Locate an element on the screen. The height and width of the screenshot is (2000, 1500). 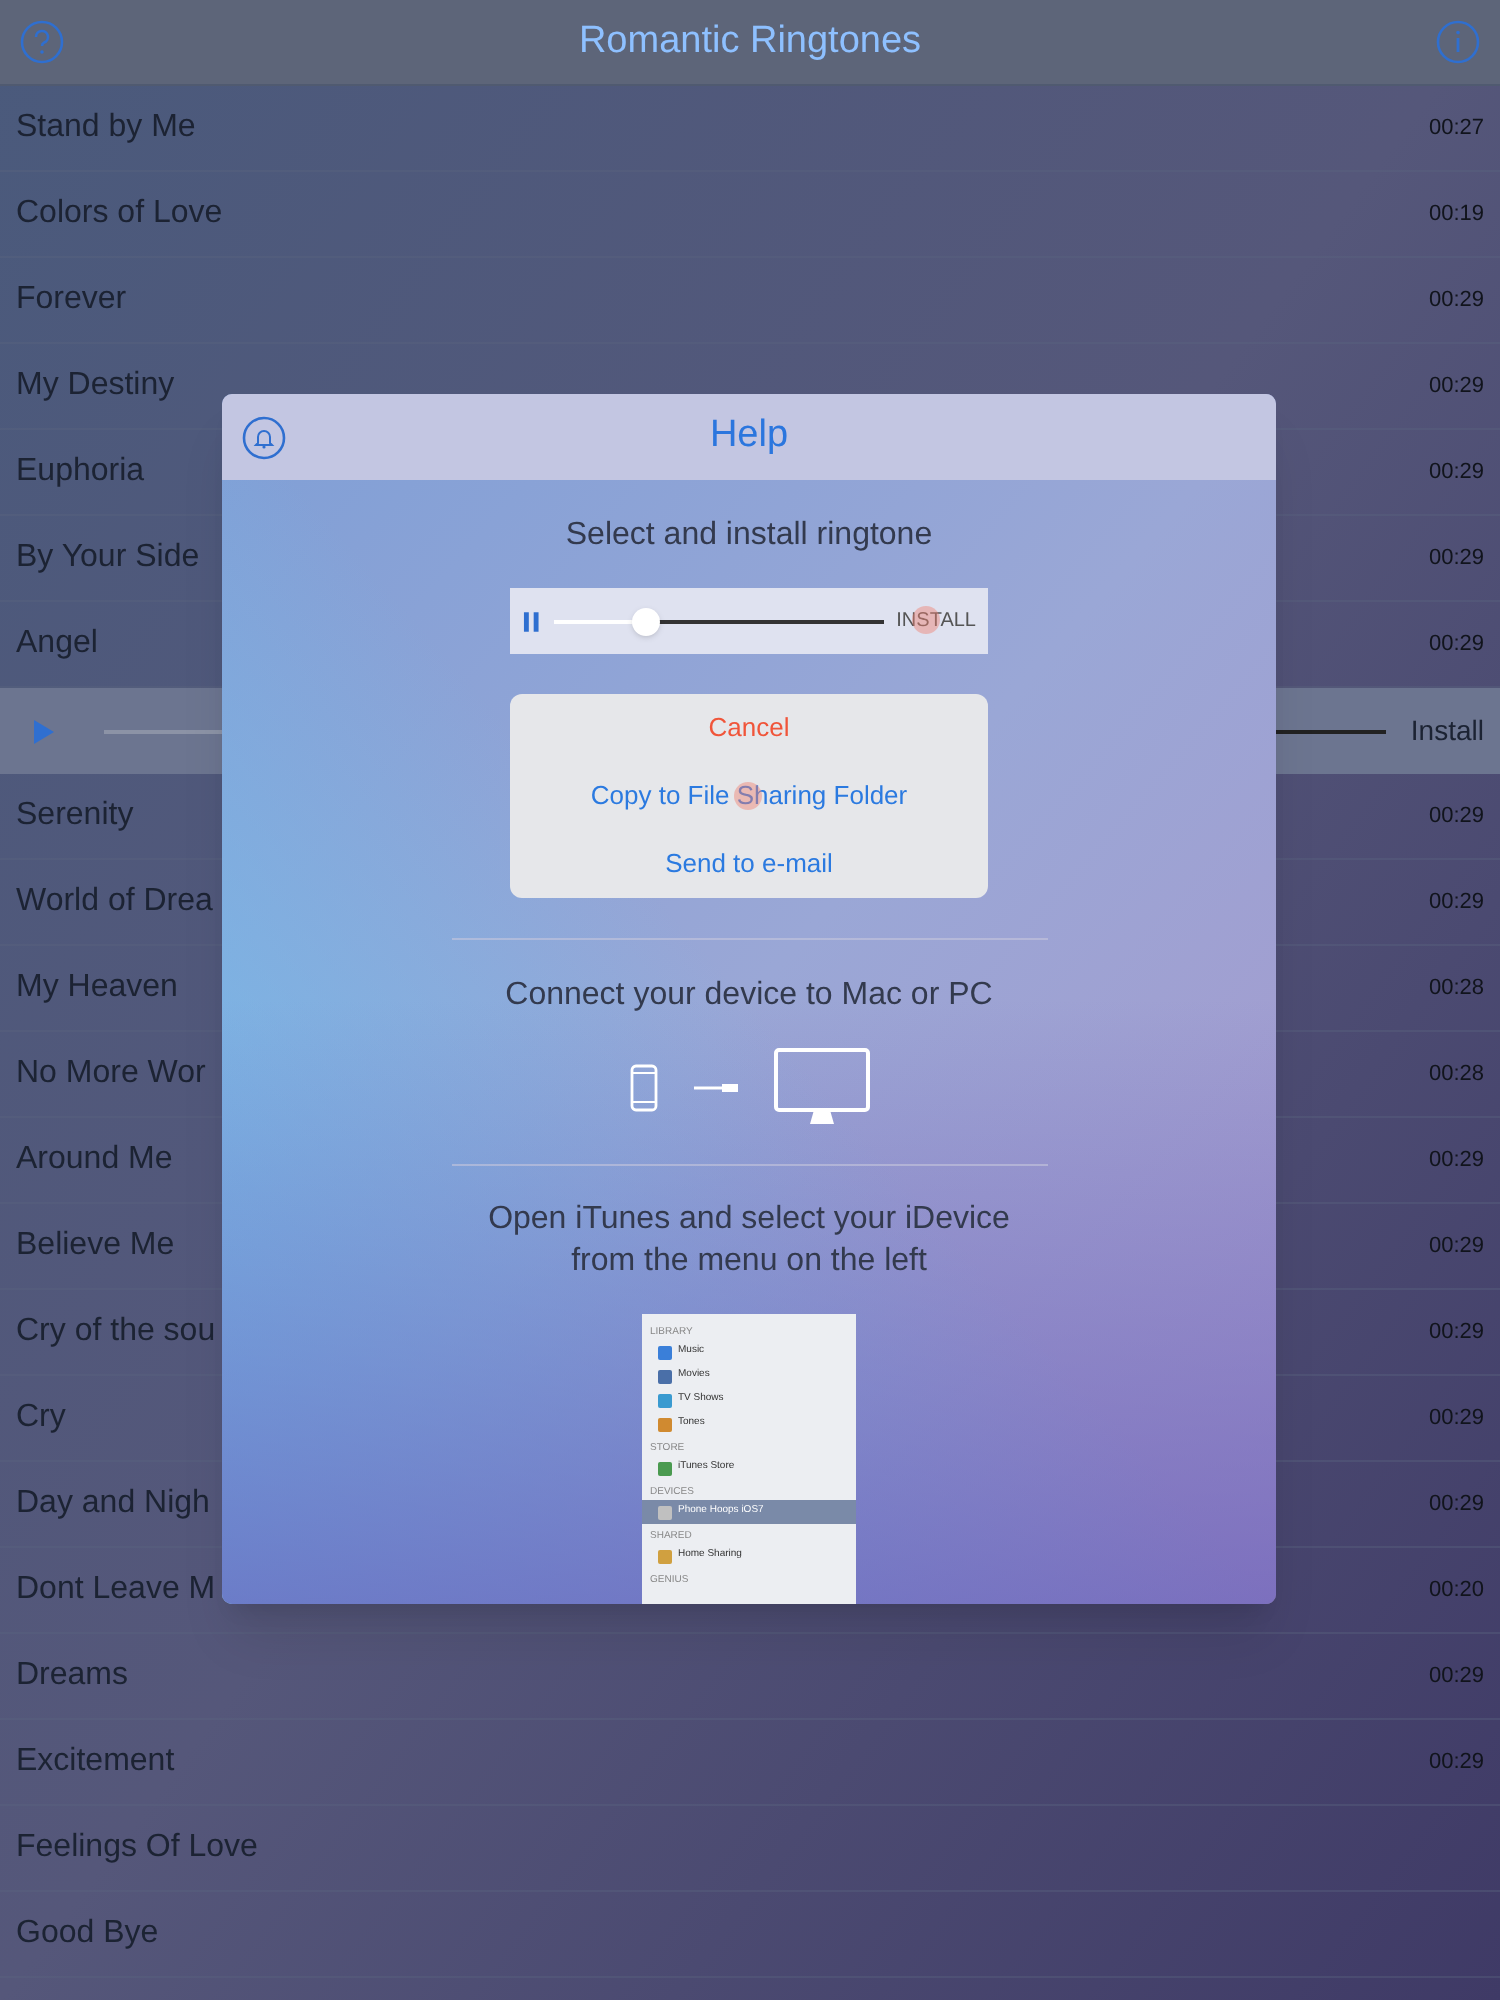
ringtone-title: World of Drea is located at coordinates (114, 902).